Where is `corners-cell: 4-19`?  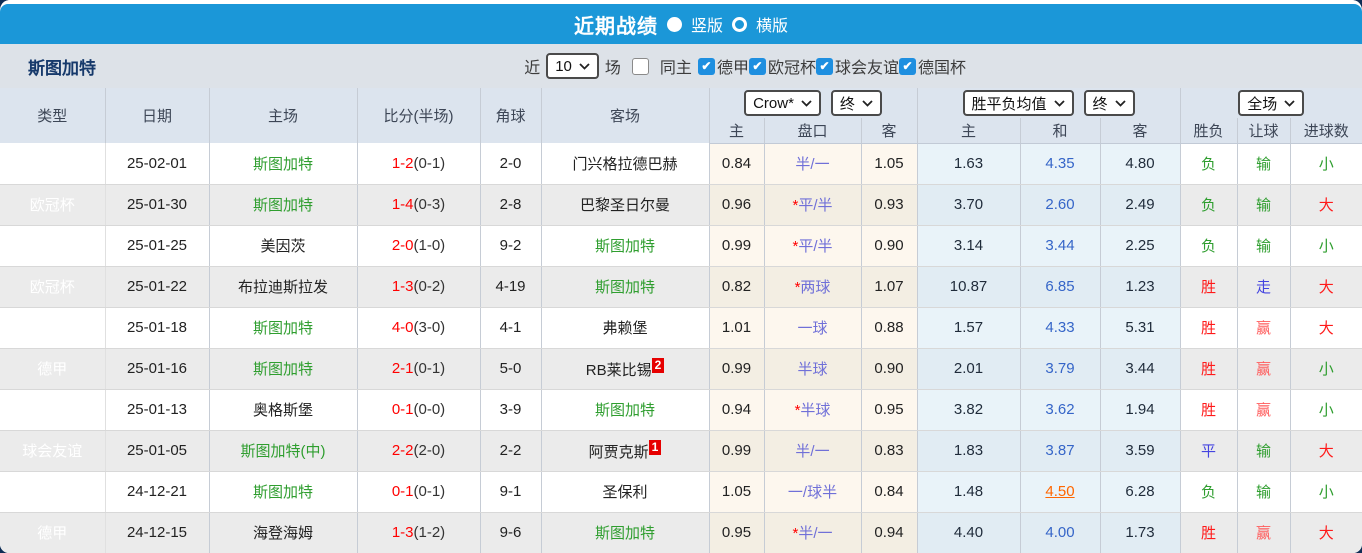
corners-cell: 4-19 is located at coordinates (511, 287).